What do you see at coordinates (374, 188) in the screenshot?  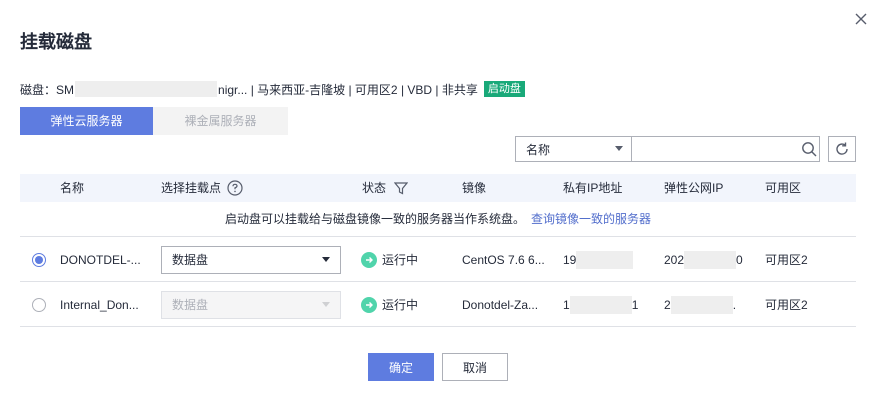 I see `header-status-label: 状态` at bounding box center [374, 188].